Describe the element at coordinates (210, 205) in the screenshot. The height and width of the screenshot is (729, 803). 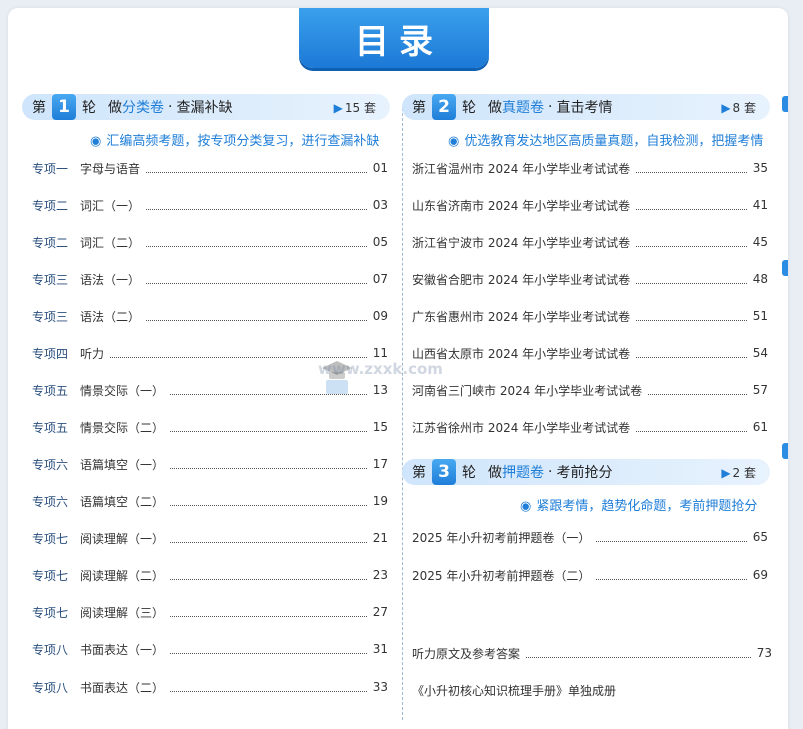
I see `toc-row: 专项二 词汇（一） 03` at that location.